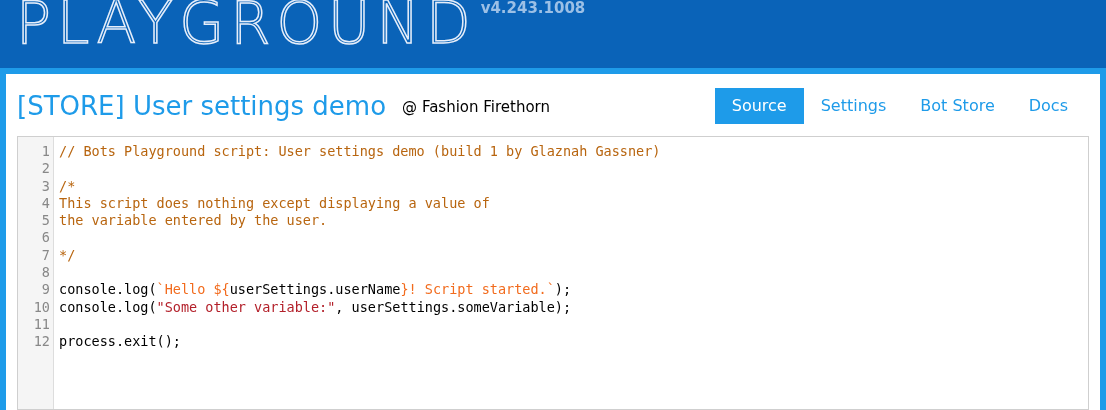 The width and height of the screenshot is (1106, 410). I want to click on line-number: 6, so click(45, 238).